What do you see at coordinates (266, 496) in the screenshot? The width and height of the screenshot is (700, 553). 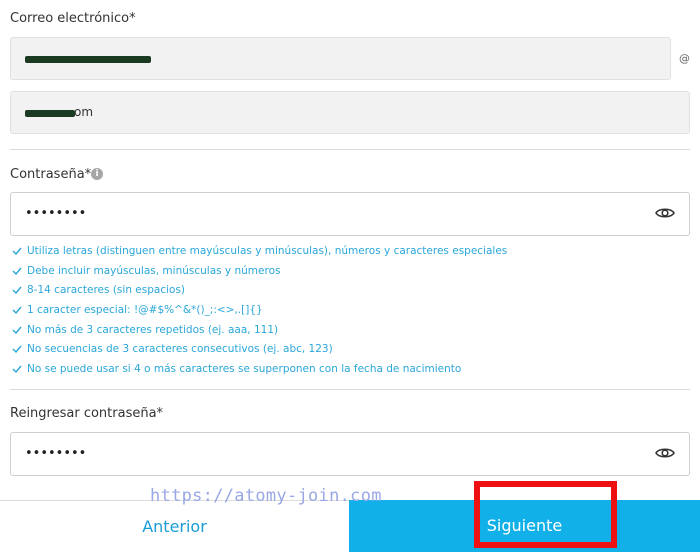 I see `watermark-url: https://atomy-join.com` at bounding box center [266, 496].